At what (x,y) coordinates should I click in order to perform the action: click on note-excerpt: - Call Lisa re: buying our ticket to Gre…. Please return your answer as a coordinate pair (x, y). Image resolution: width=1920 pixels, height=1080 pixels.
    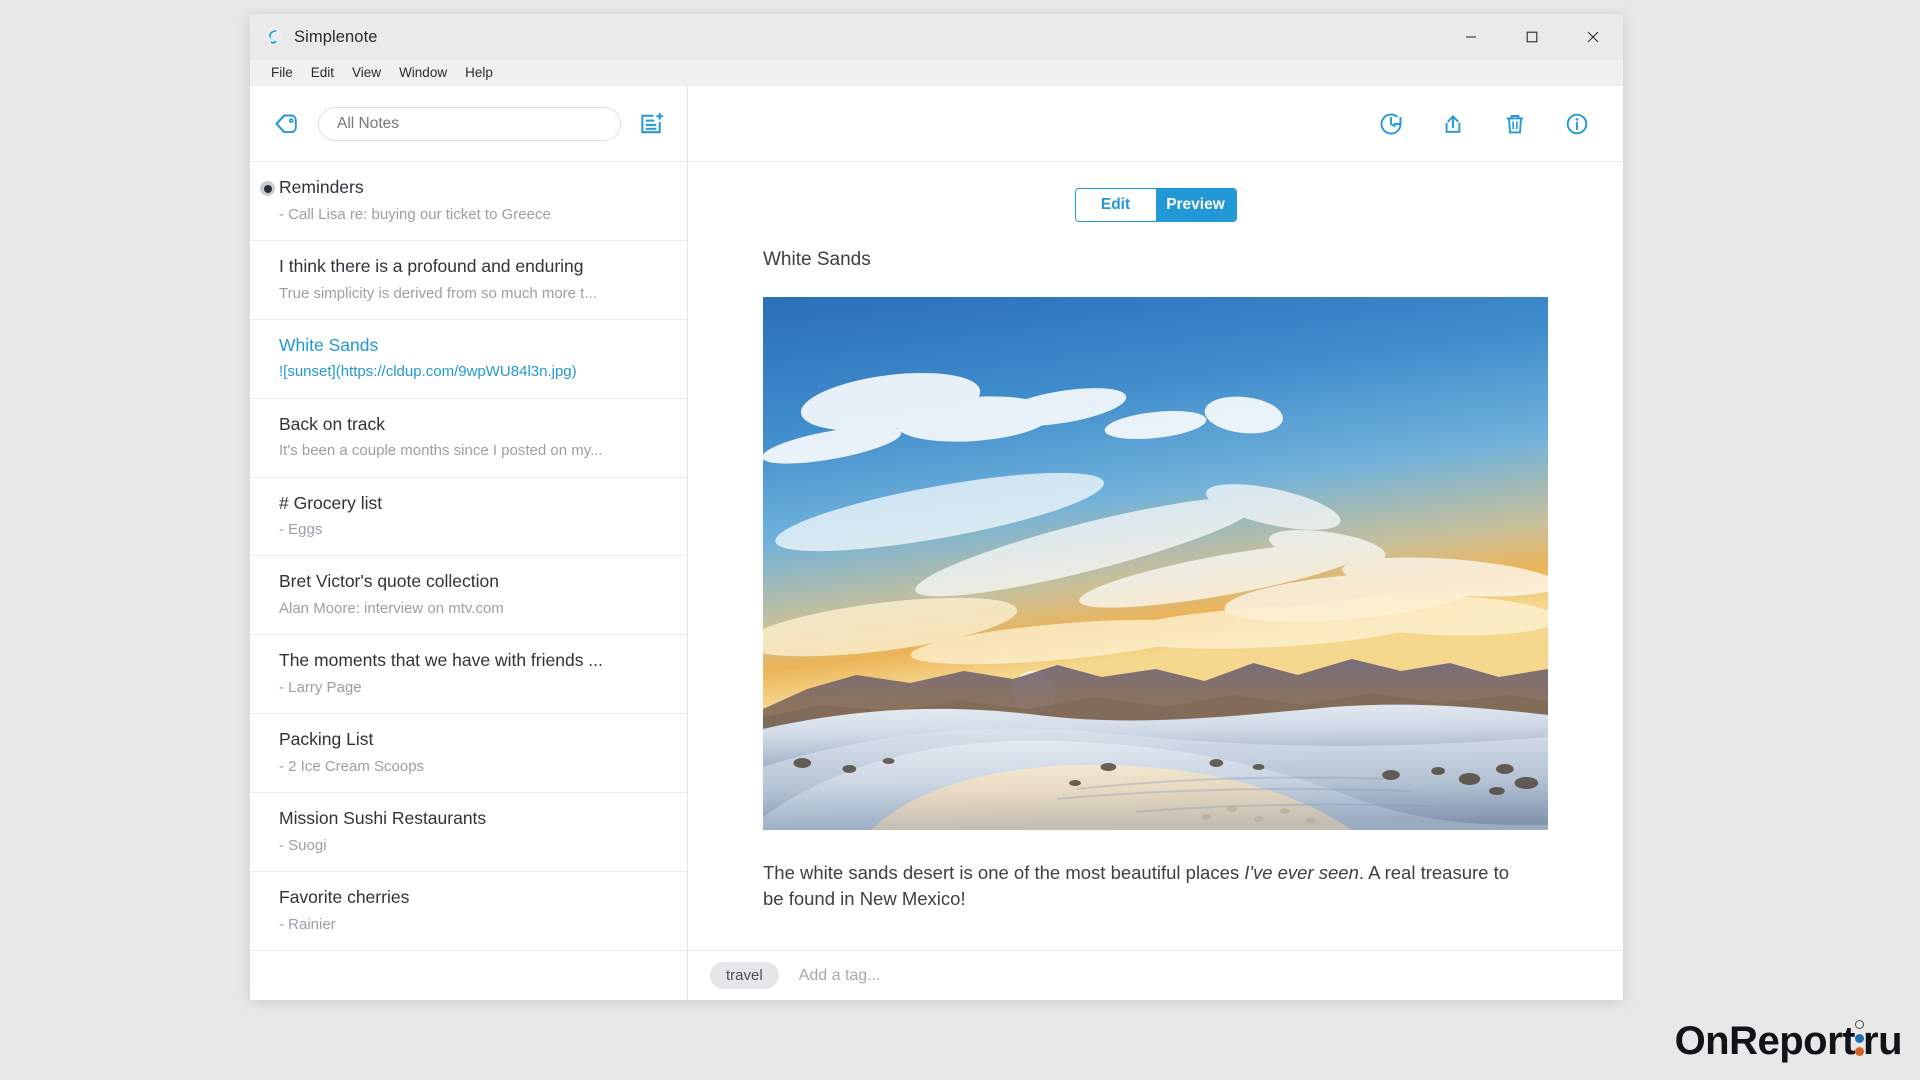
    Looking at the image, I should click on (415, 214).